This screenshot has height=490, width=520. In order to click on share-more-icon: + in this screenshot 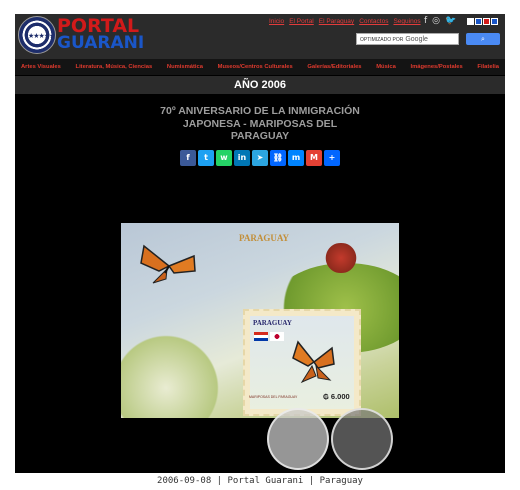, I will do `click(332, 158)`.